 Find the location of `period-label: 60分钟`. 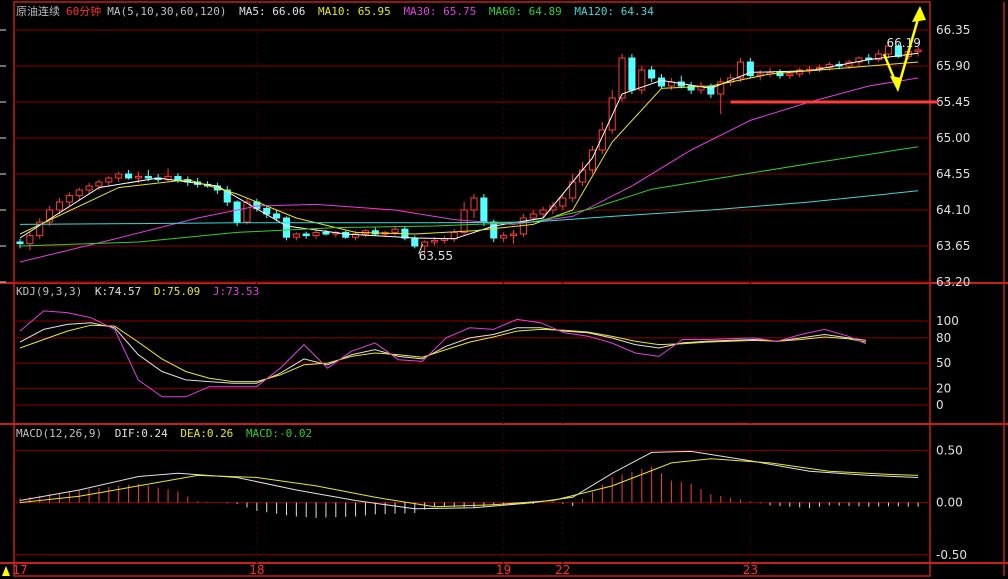

period-label: 60分钟 is located at coordinates (84, 11).